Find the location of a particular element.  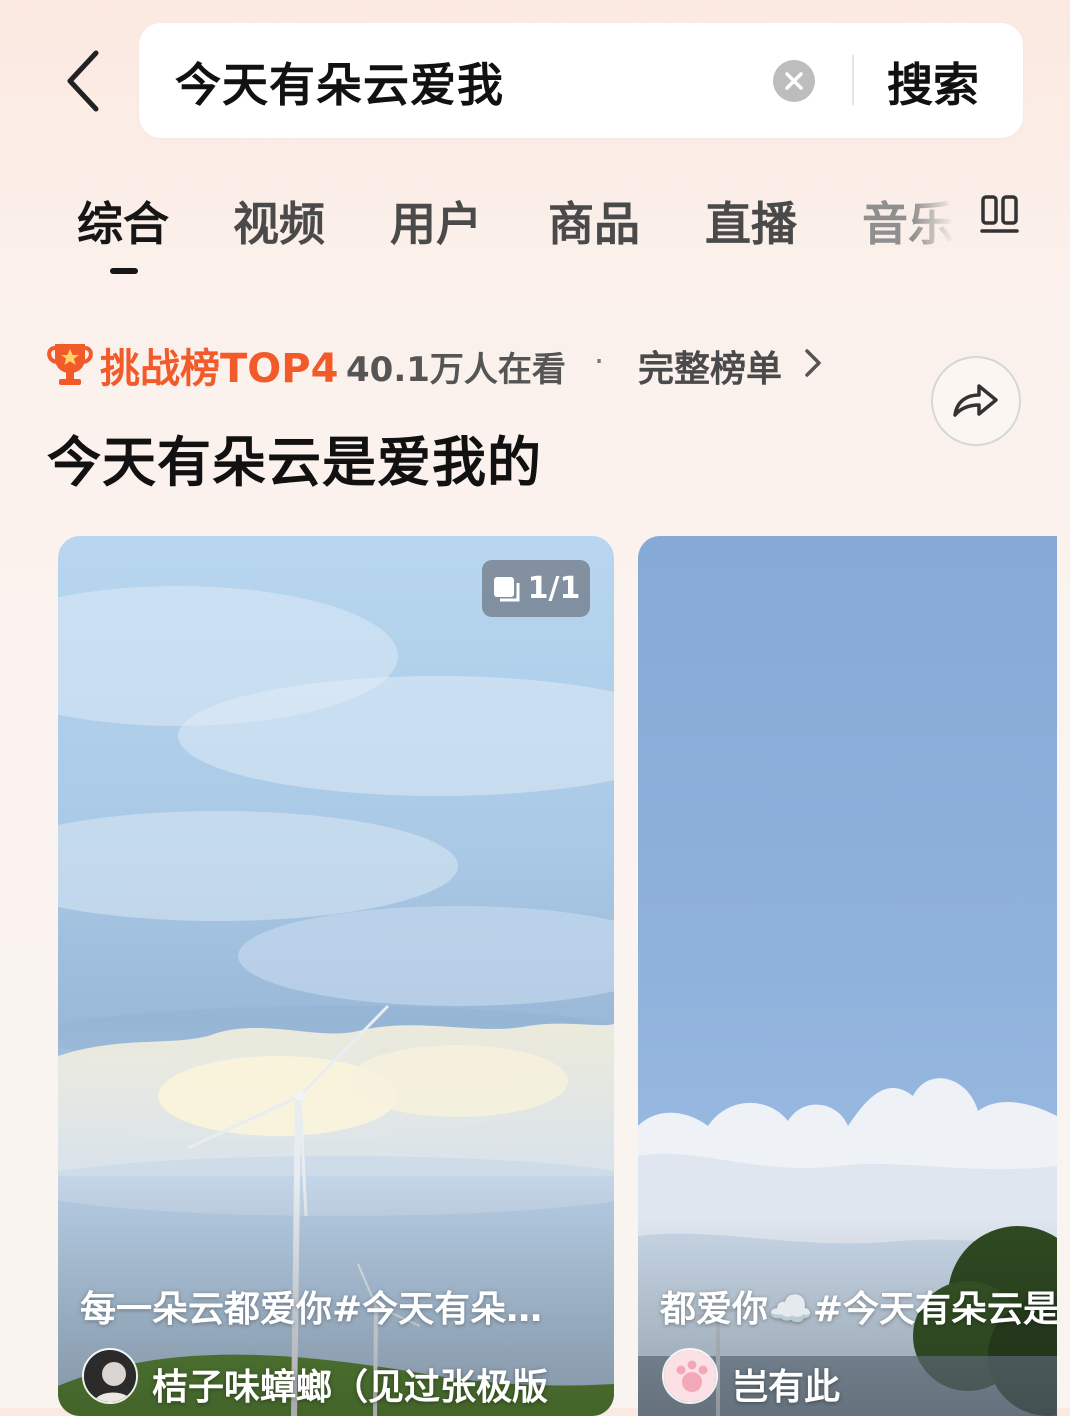

share-arrow-icon is located at coordinates (975, 400).